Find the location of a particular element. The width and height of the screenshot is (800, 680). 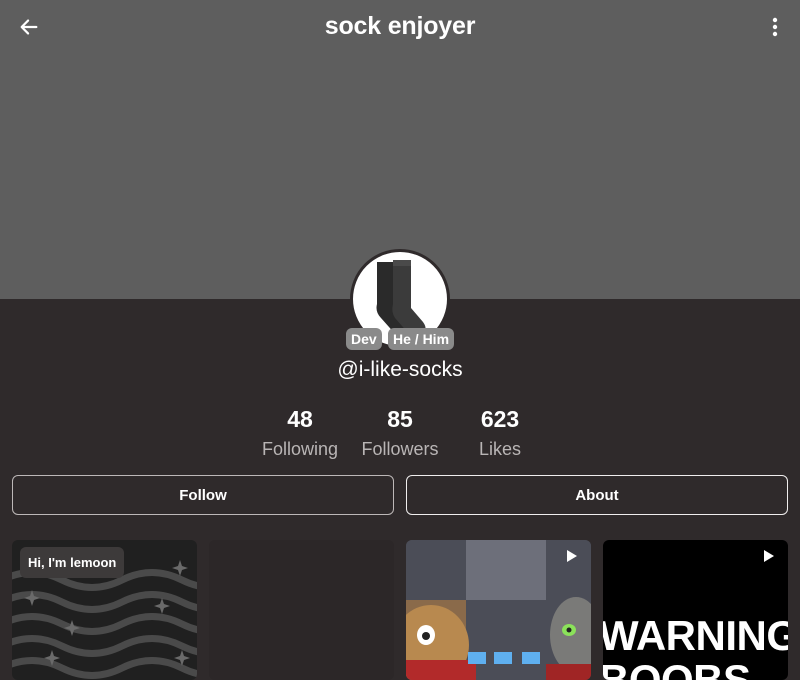

stat-following: 48 Following is located at coordinates (300, 433).